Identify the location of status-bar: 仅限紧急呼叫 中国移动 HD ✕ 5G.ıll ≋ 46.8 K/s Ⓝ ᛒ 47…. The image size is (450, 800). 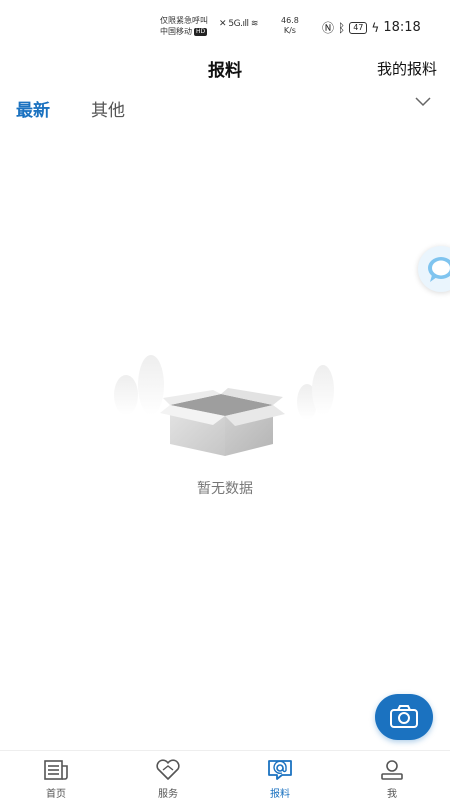
(225, 23).